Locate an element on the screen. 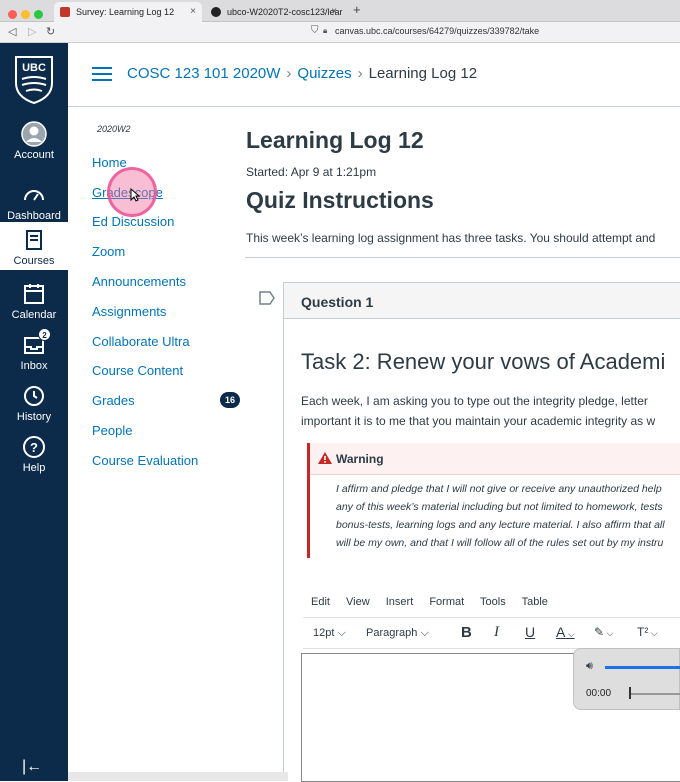  course-nav-grades: Grades 16 is located at coordinates (166, 400).